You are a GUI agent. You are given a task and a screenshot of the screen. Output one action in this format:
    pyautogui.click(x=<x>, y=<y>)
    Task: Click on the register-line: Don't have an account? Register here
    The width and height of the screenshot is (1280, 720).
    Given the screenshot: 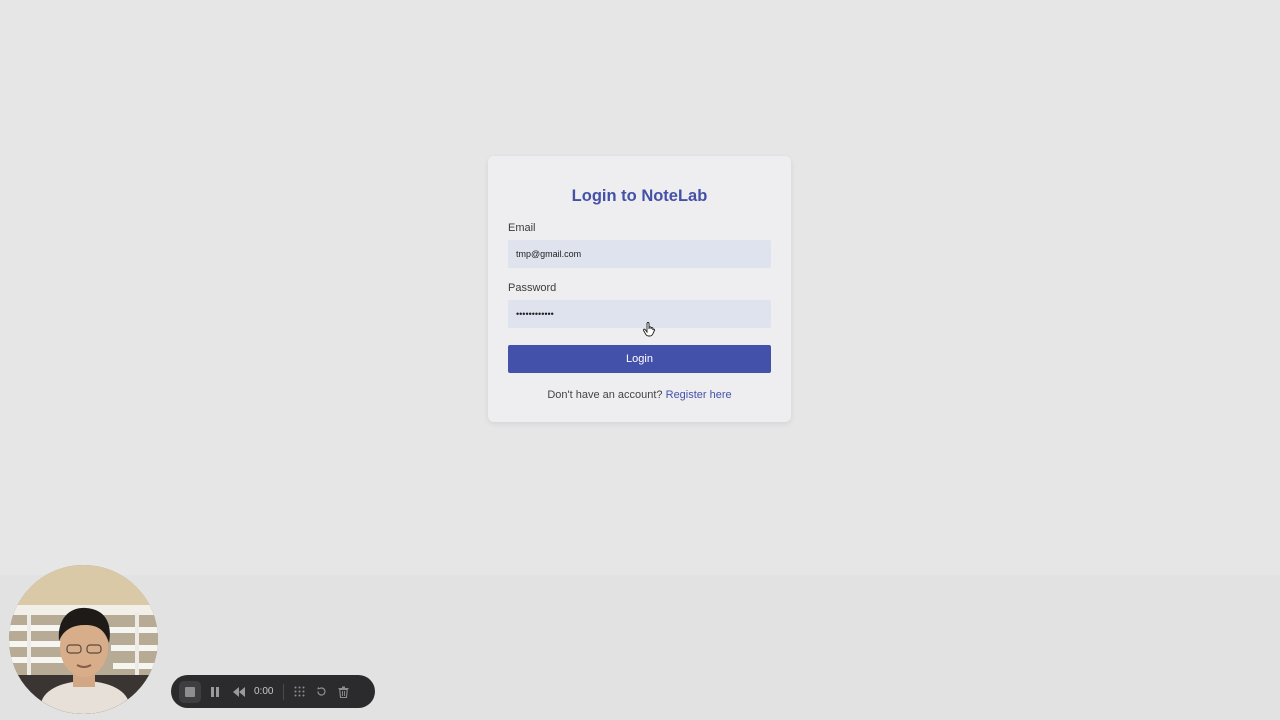 What is the action you would take?
    pyautogui.click(x=639, y=395)
    